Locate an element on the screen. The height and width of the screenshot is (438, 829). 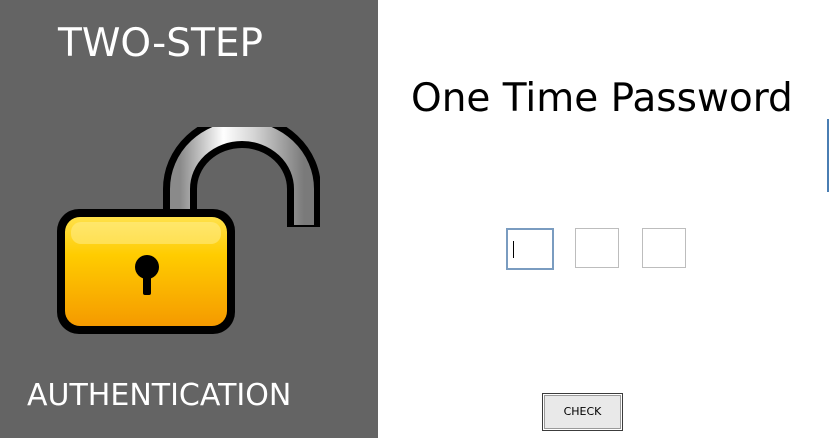
check-button: CHECK is located at coordinates (582, 412).